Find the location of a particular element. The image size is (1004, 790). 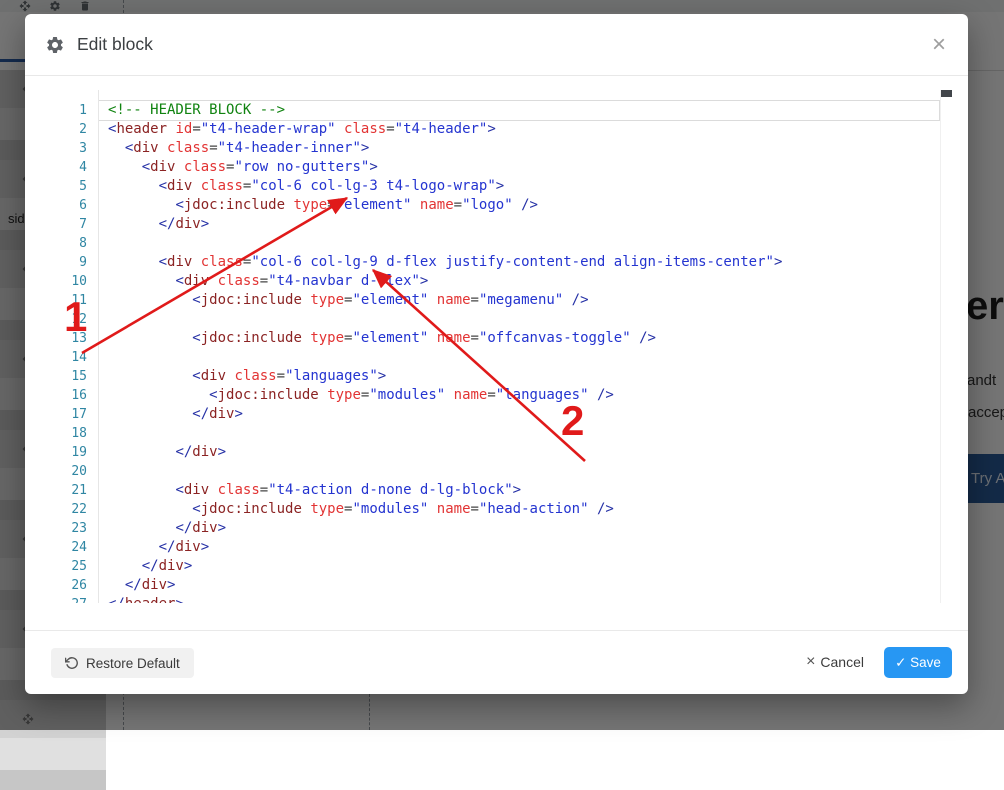

dialog-title: Edit block is located at coordinates (115, 44).